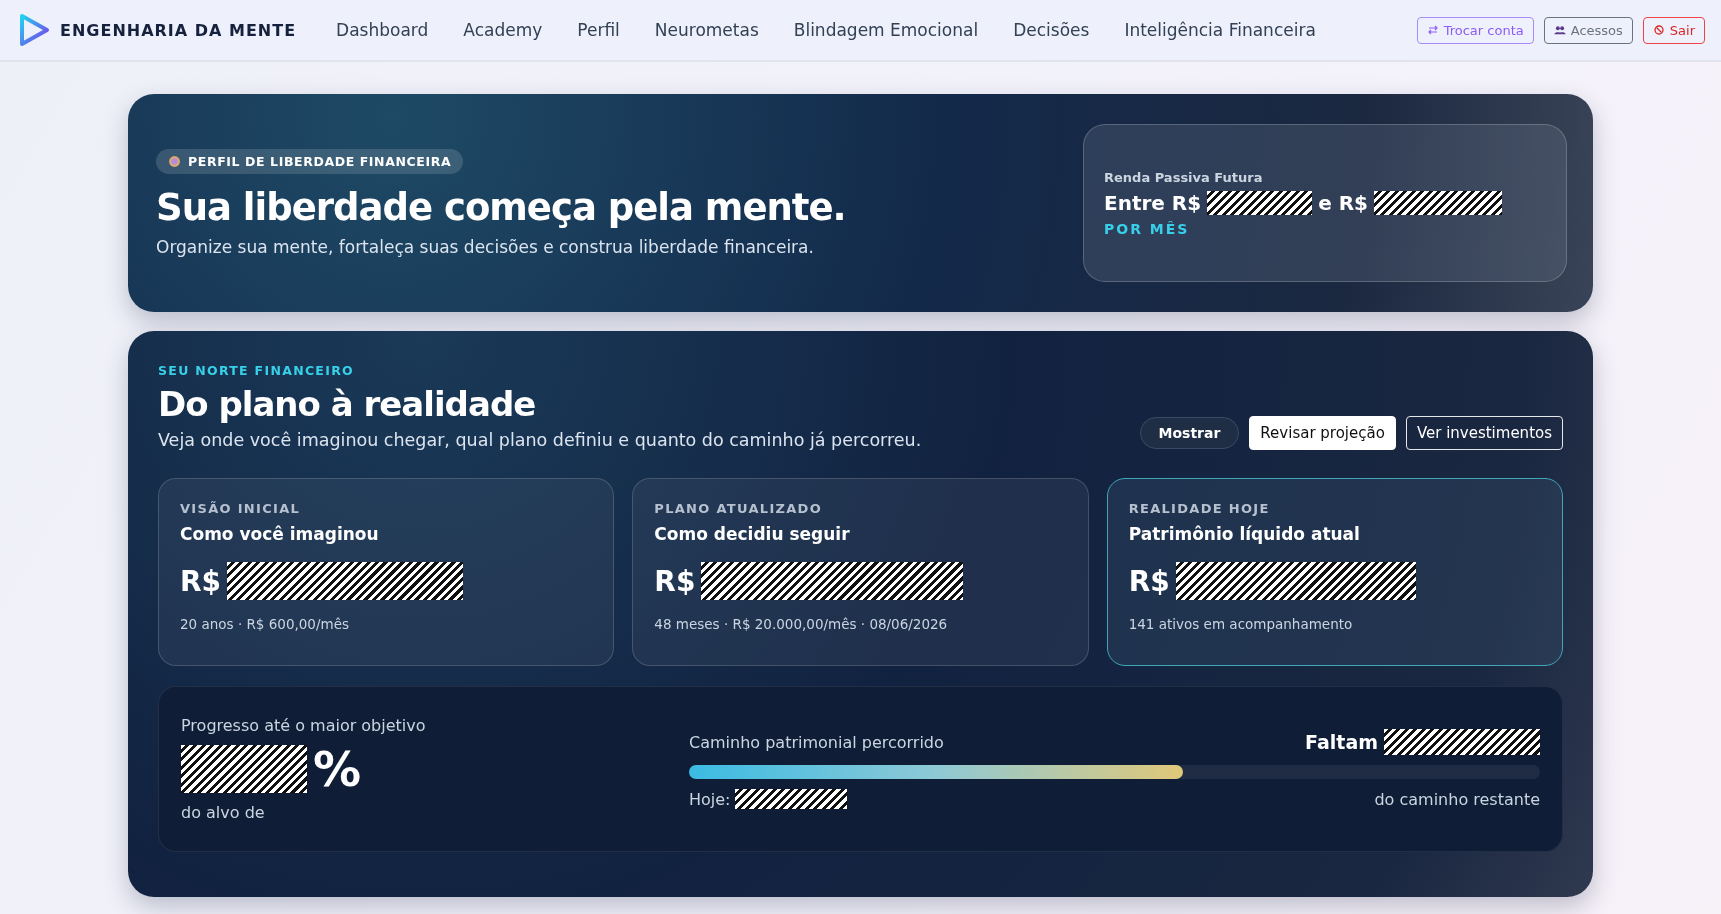 The image size is (1721, 914). What do you see at coordinates (382, 30) in the screenshot?
I see `nav-link: Dashboard` at bounding box center [382, 30].